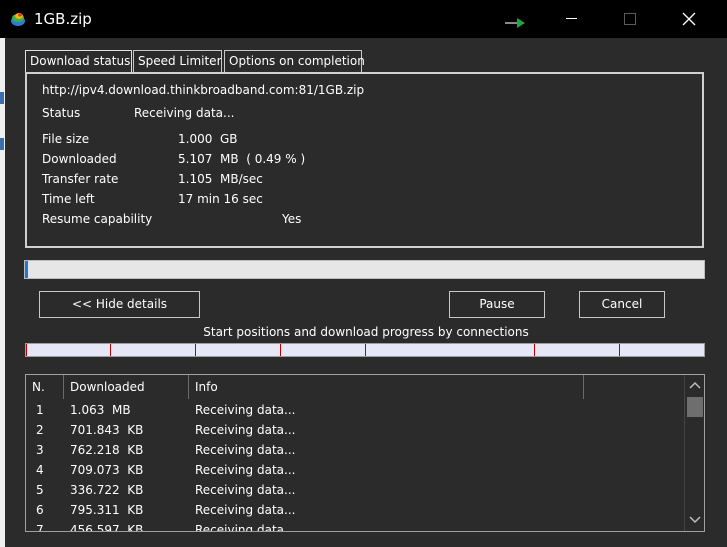  I want to click on cell-n: 1, so click(40, 410).